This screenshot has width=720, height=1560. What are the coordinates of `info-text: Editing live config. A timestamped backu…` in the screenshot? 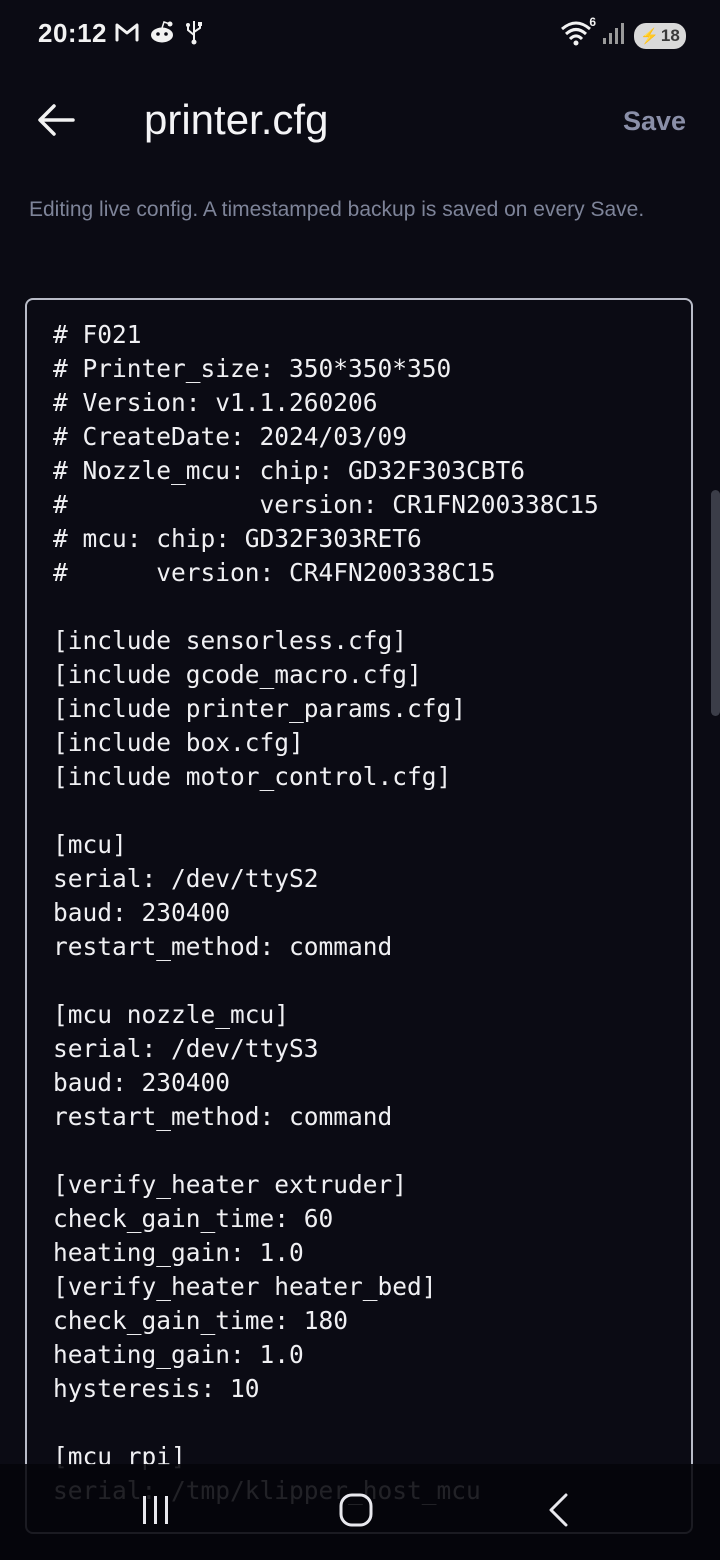 It's located at (337, 209).